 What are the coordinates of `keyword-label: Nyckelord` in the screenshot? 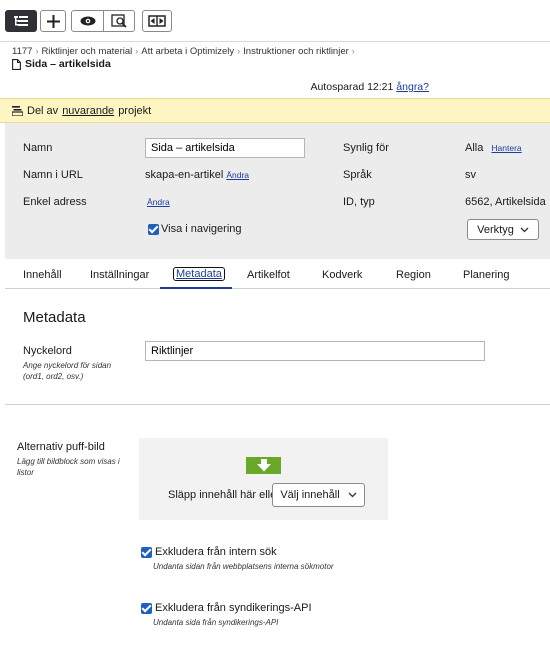 It's located at (47, 351).